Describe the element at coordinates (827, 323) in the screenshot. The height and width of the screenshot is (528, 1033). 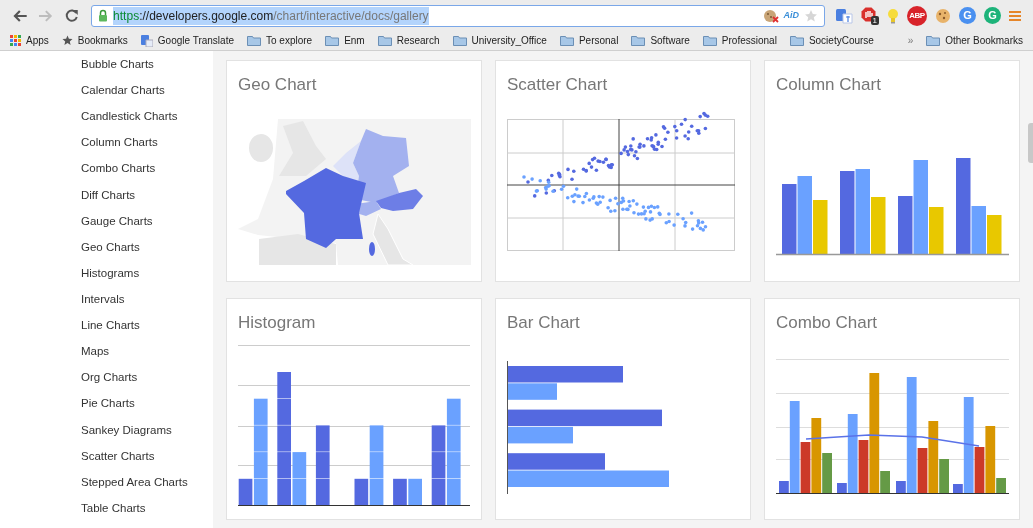
I see `card-title: Combo Chart` at that location.